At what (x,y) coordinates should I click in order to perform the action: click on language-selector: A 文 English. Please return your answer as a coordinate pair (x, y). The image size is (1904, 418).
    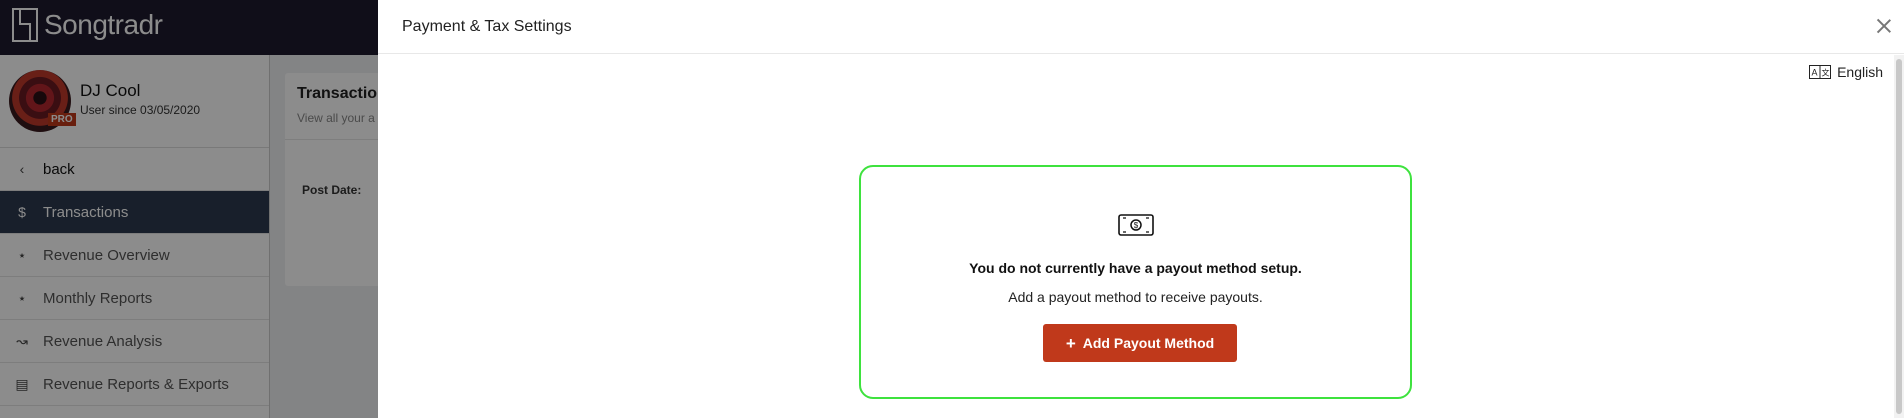
    Looking at the image, I should click on (1846, 72).